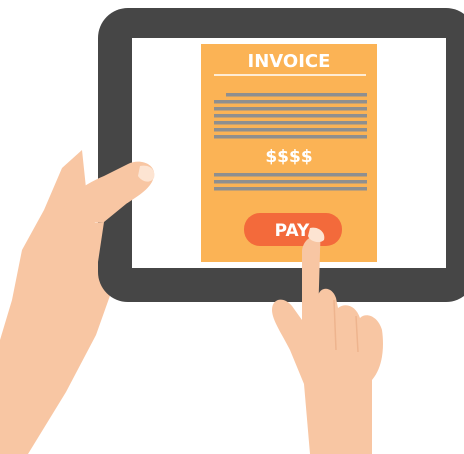 This screenshot has width=464, height=454. What do you see at coordinates (288, 157) in the screenshot?
I see `invoice-amount: $$$$` at bounding box center [288, 157].